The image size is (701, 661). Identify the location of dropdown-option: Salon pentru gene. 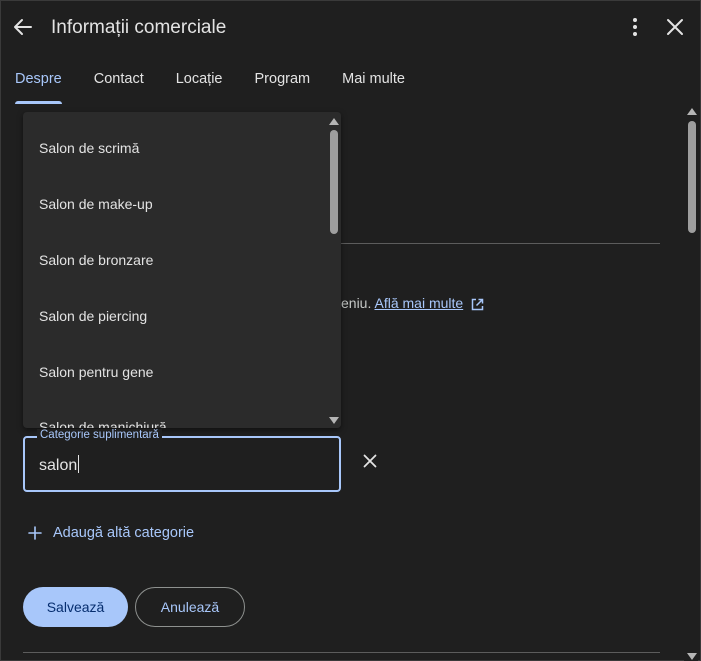
(96, 372).